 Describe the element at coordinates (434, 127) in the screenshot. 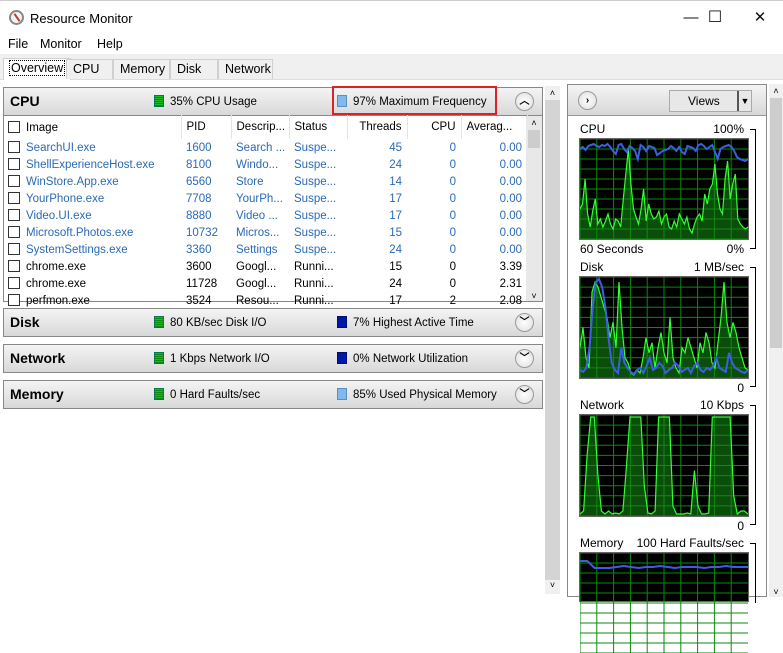

I see `column-cpu: CPU` at that location.